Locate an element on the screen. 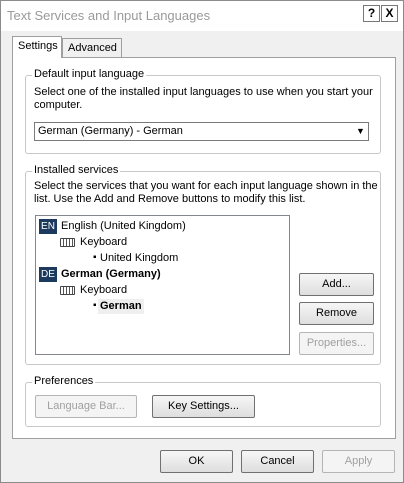 This screenshot has height=483, width=404. default-language-dropdown: German (Germany) - German ▼ is located at coordinates (201, 131).